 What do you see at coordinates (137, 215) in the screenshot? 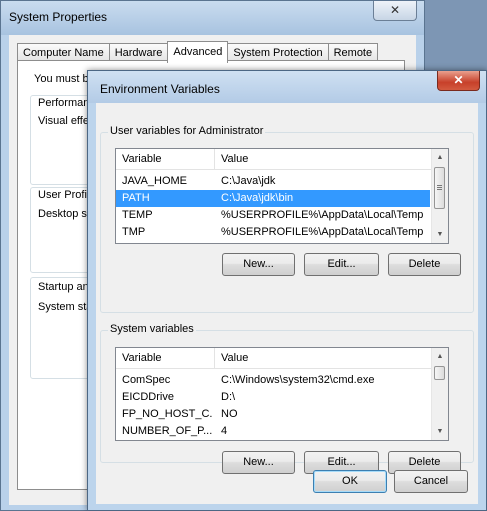
I see `variable-name: TEMP` at bounding box center [137, 215].